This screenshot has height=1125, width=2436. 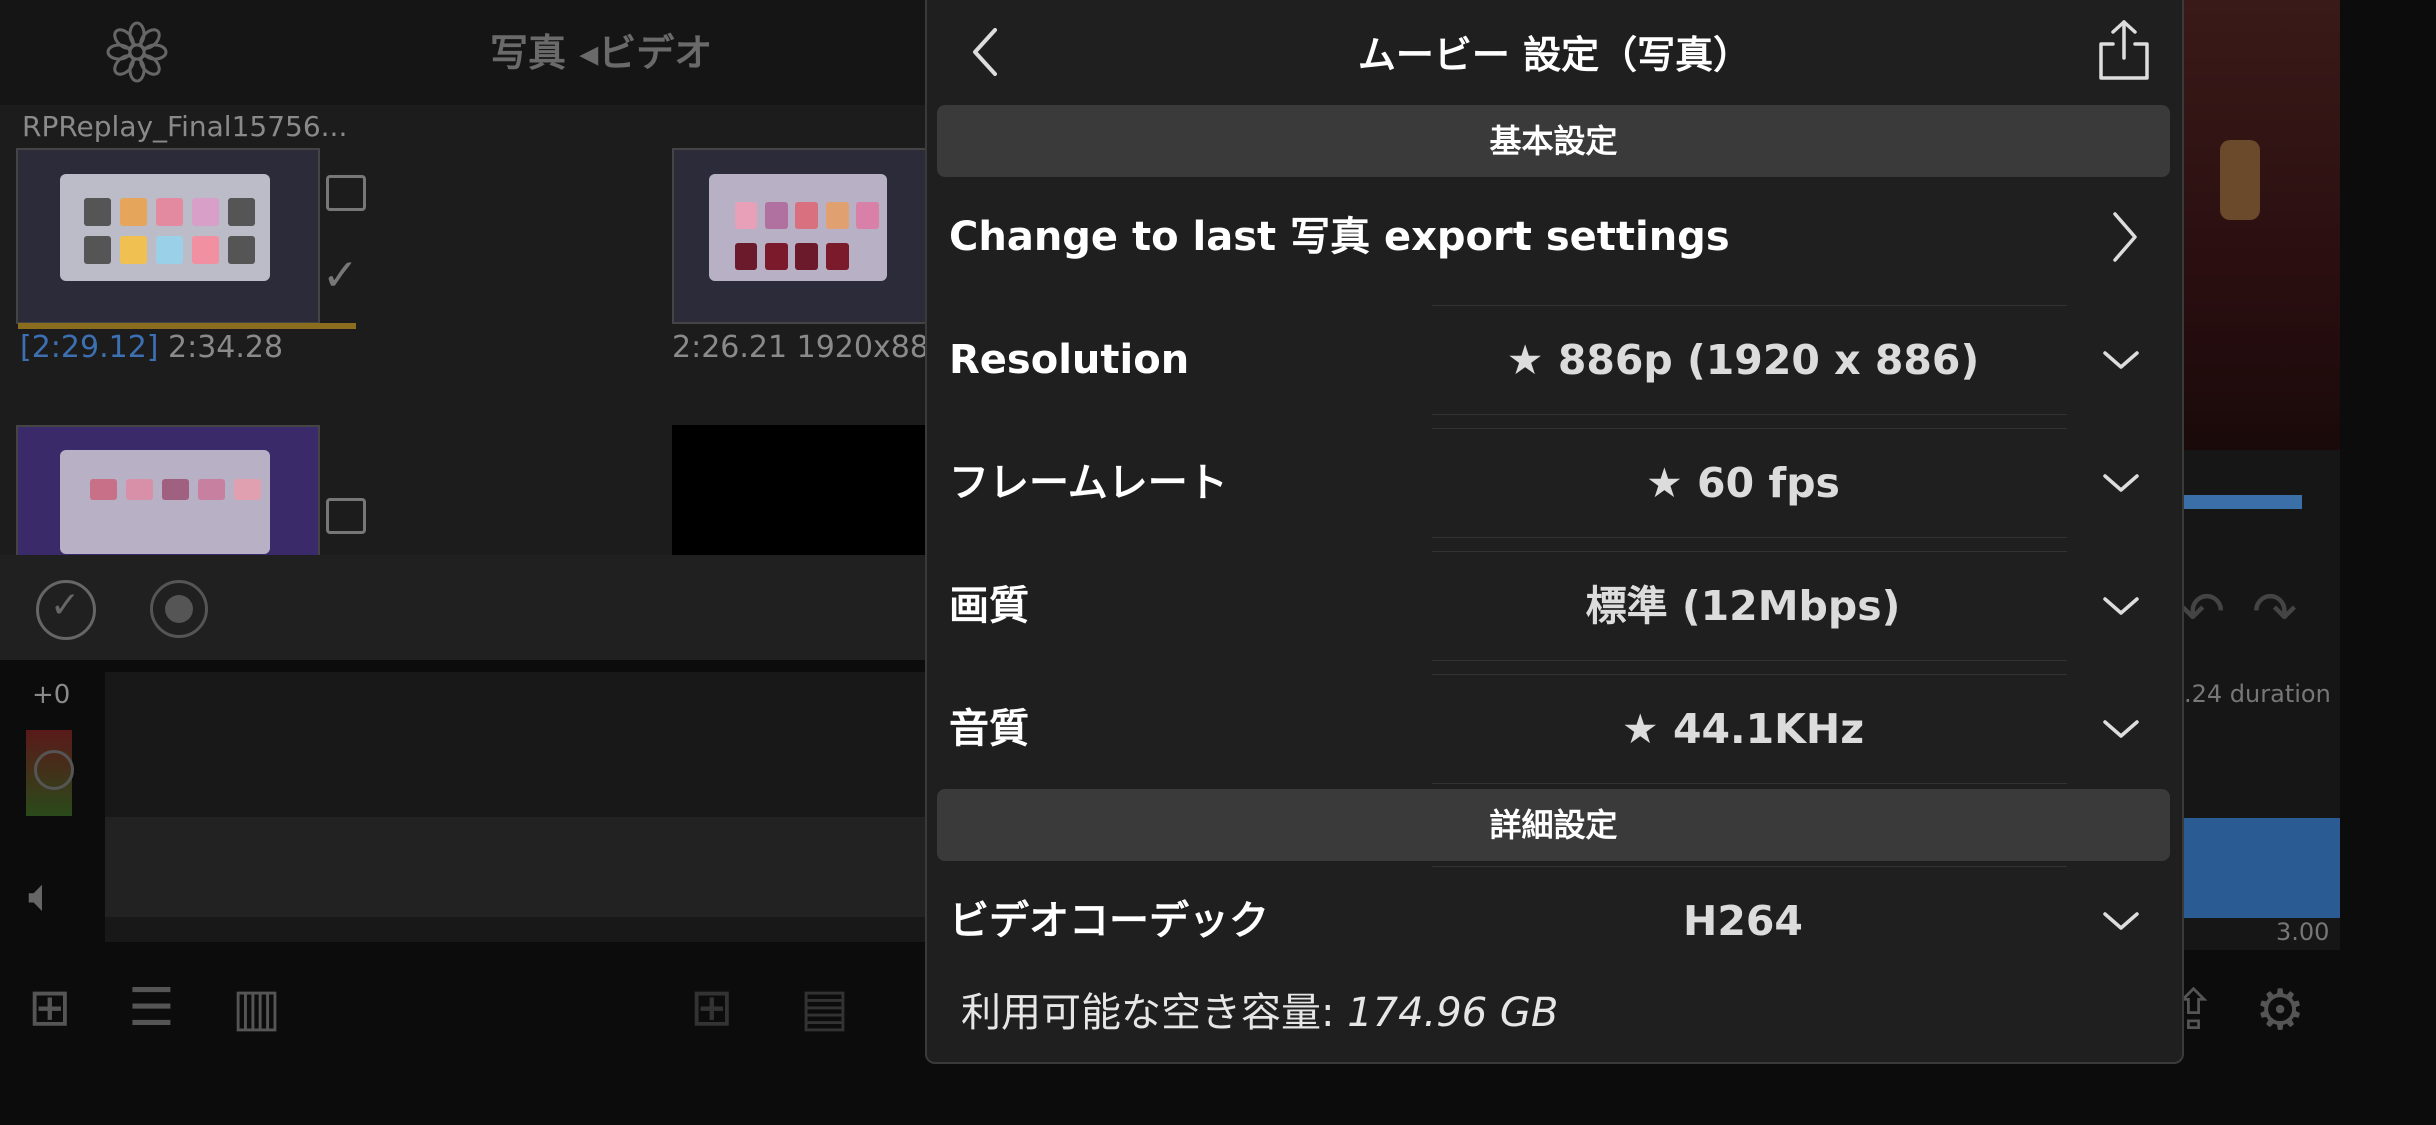 I want to click on duration-label: .24 duration, so click(x=2257, y=694).